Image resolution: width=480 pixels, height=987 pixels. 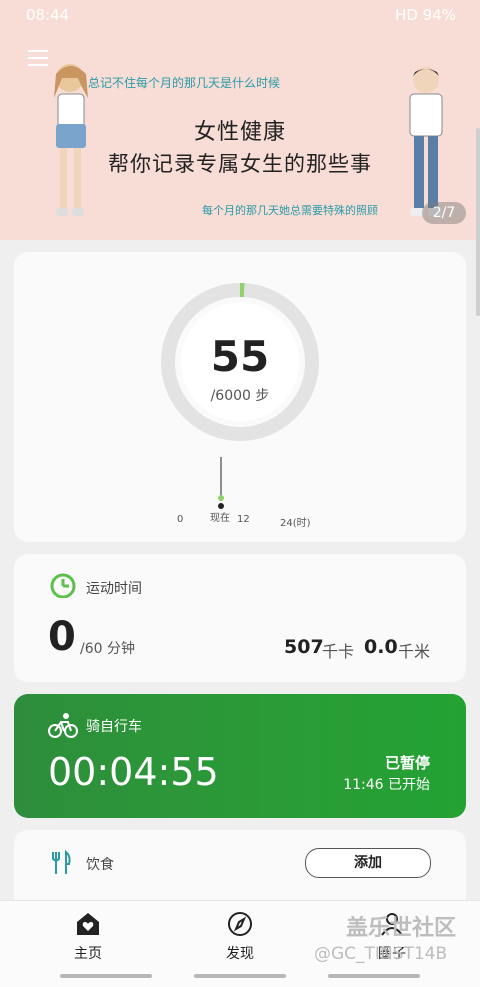 What do you see at coordinates (107, 649) in the screenshot?
I see `exercise-minutes-unit: /60 分钟` at bounding box center [107, 649].